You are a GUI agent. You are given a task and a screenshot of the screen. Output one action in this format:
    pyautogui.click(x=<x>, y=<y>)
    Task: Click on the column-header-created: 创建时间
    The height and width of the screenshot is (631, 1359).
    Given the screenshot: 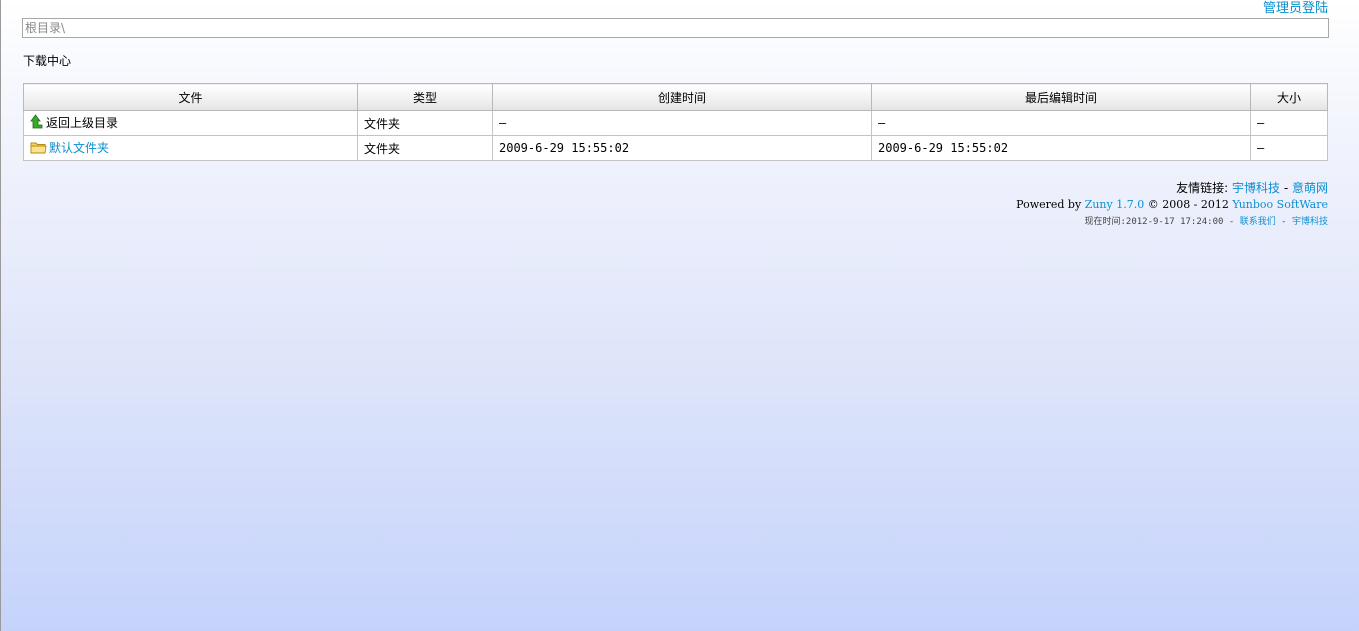 What is the action you would take?
    pyautogui.click(x=682, y=97)
    